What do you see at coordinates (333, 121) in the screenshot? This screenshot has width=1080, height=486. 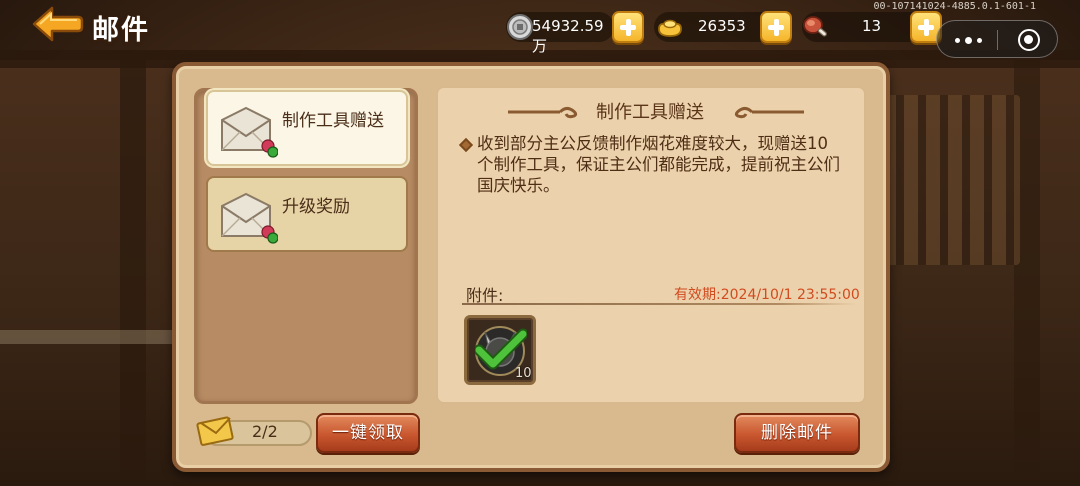 I see `mail-item-label: 制作工具赠送` at bounding box center [333, 121].